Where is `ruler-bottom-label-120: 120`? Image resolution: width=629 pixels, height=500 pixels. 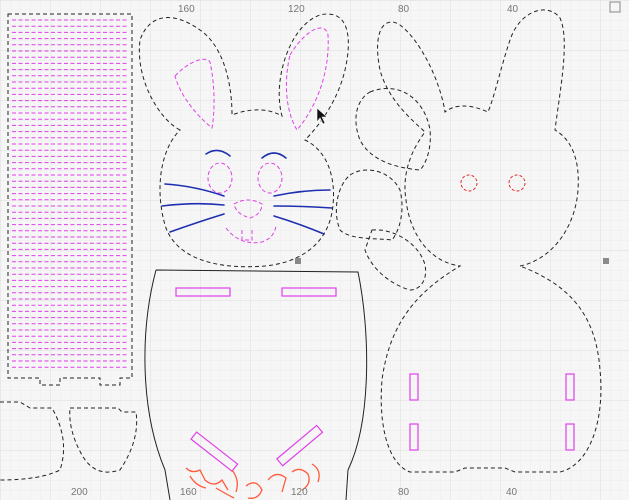
ruler-bottom-label-120: 120 is located at coordinates (299, 492).